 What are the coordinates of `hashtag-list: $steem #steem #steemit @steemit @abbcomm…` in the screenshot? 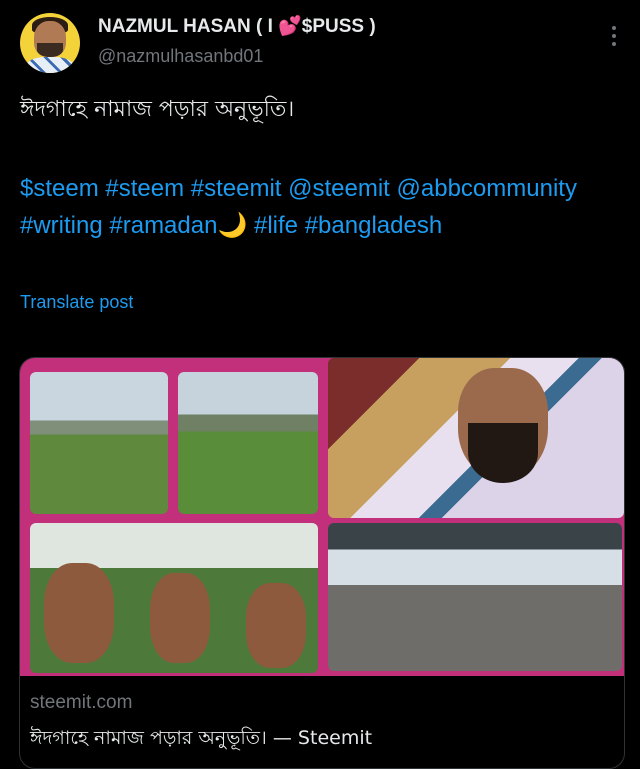 It's located at (325, 207).